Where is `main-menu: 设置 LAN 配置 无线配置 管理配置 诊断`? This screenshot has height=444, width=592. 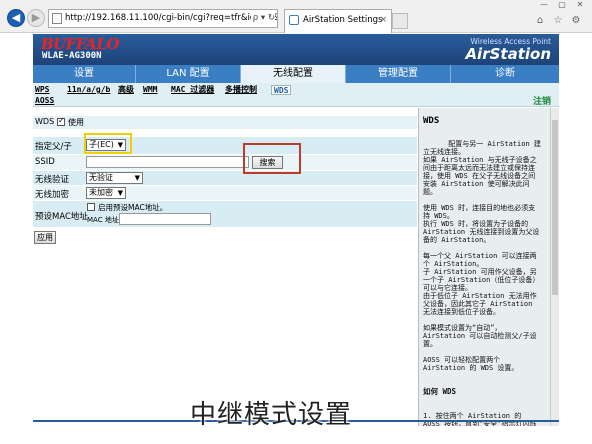
main-menu: 设置 LAN 配置 无线配置 管理配置 诊断 is located at coordinates (296, 74).